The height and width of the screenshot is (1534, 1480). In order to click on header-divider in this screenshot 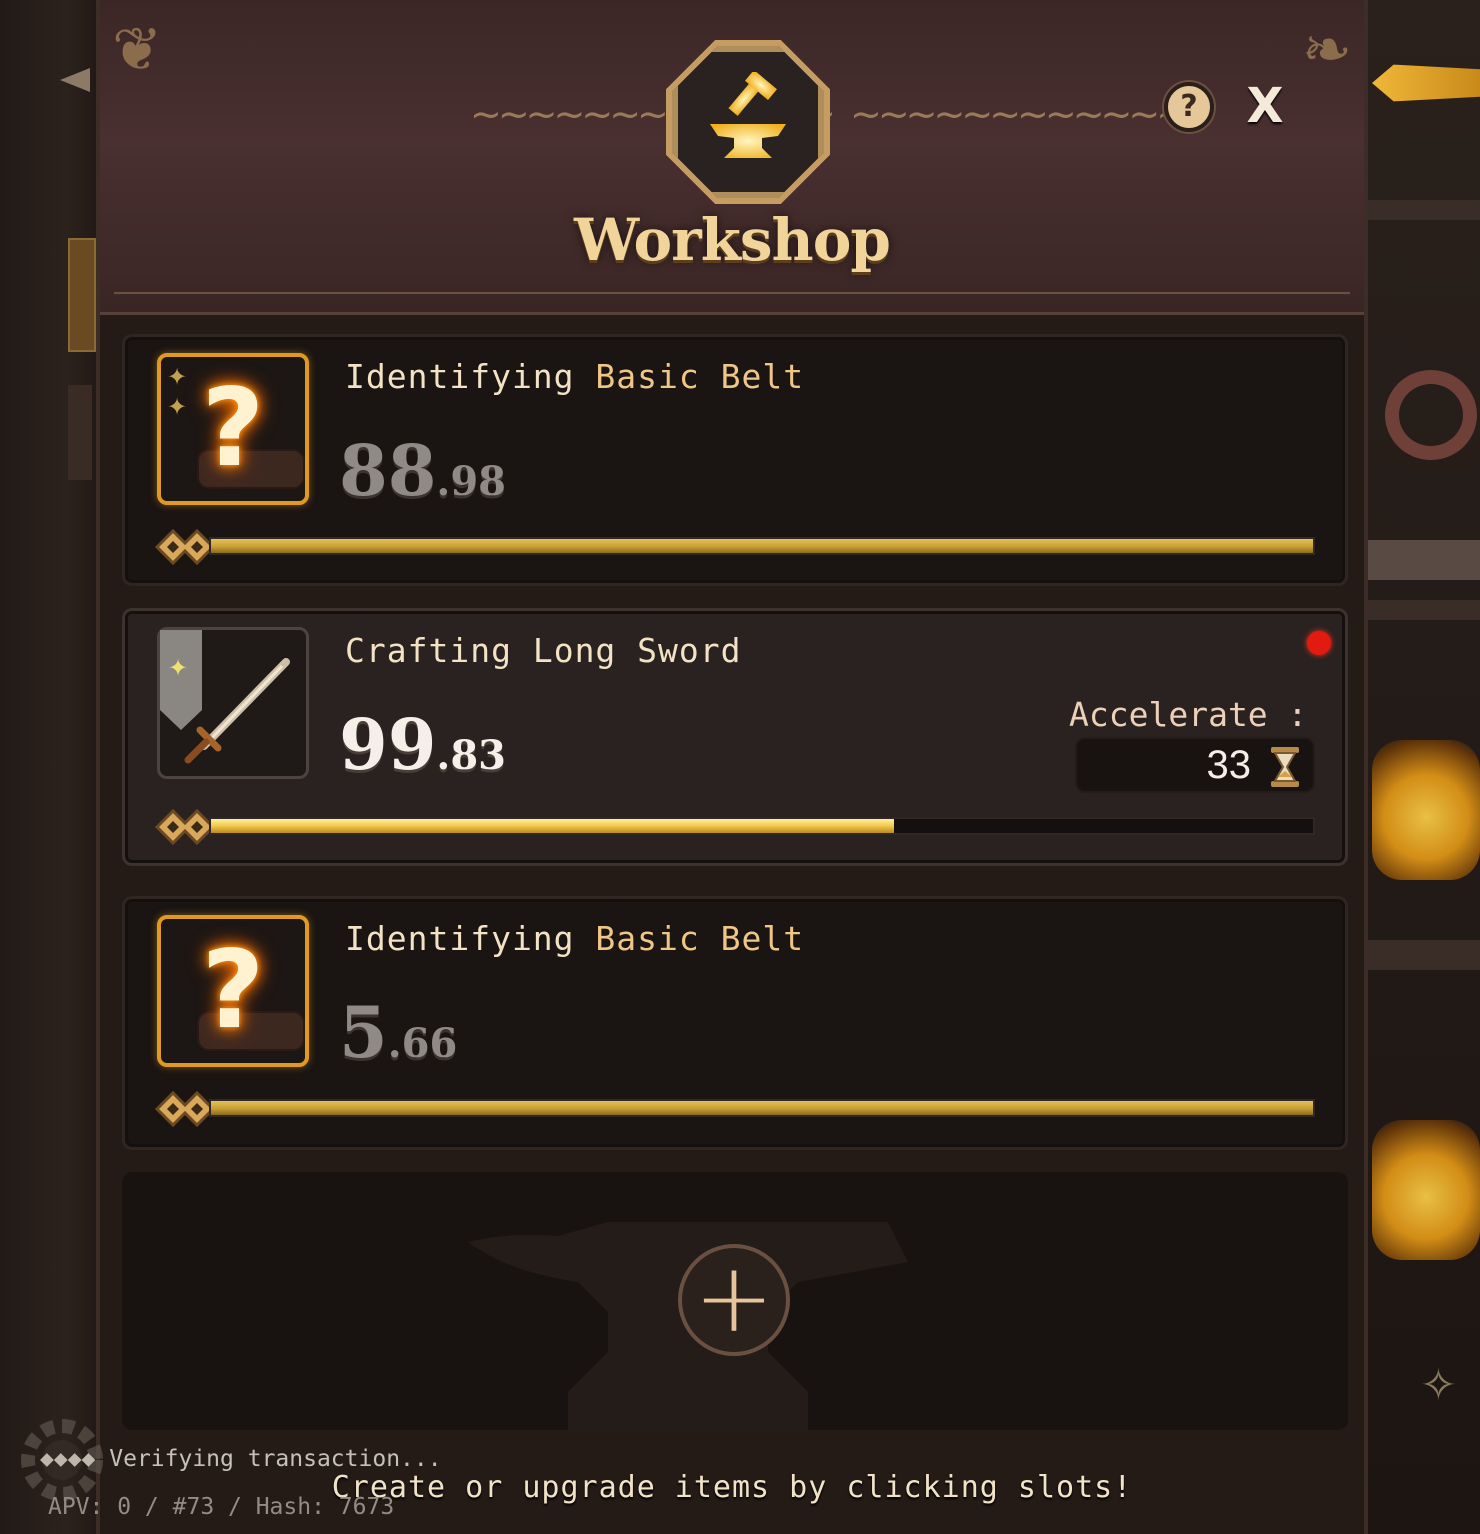, I will do `click(732, 293)`.